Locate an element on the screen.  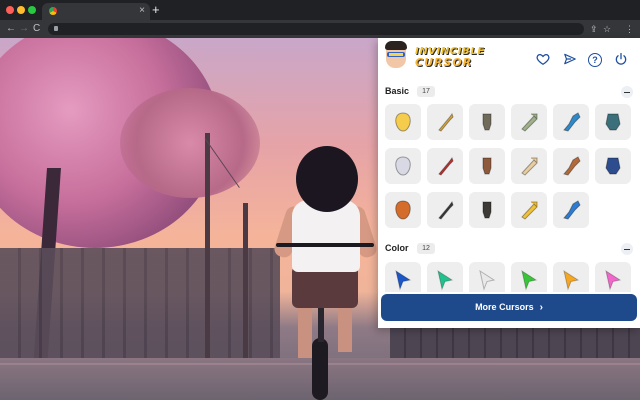
invincible-face-cursor-icon is located at coordinates (403, 122).